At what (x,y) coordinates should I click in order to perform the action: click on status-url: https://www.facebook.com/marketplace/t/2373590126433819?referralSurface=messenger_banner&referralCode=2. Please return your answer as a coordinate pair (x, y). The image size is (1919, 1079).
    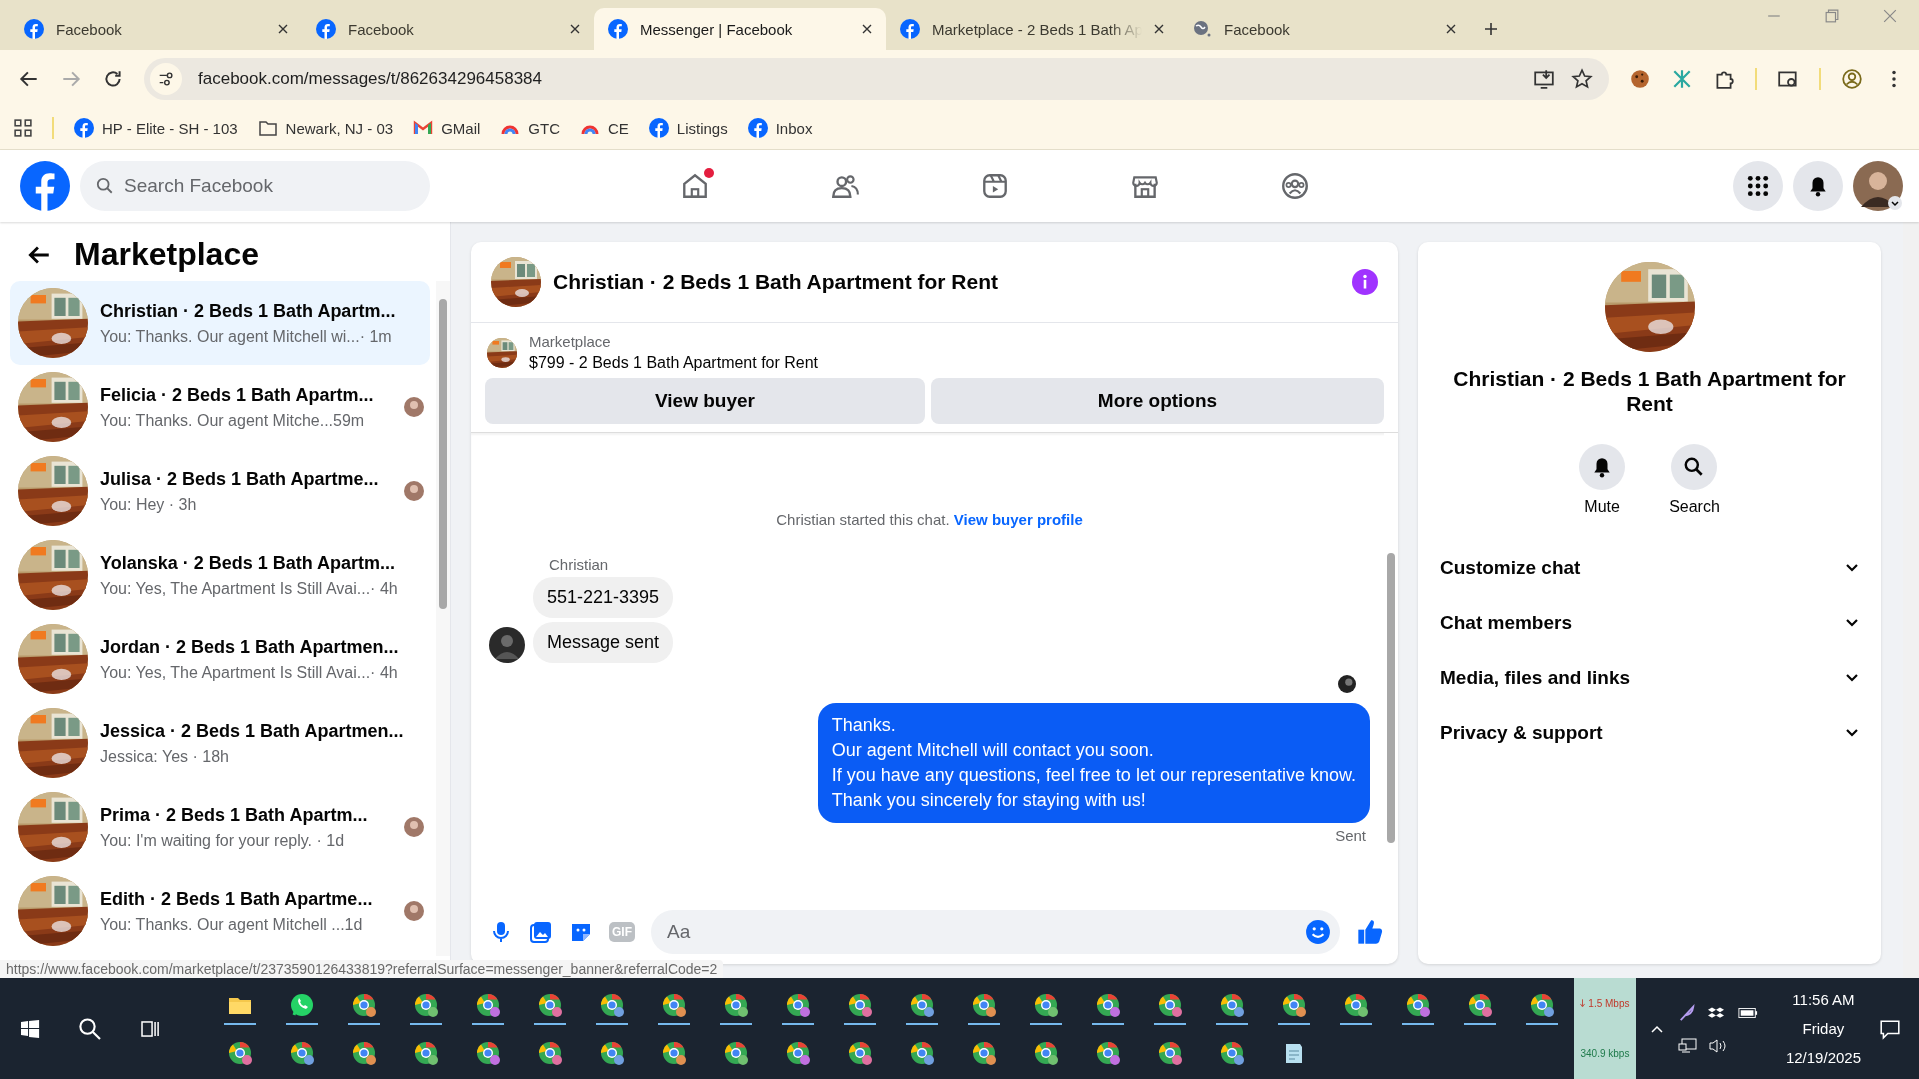
    Looking at the image, I should click on (362, 969).